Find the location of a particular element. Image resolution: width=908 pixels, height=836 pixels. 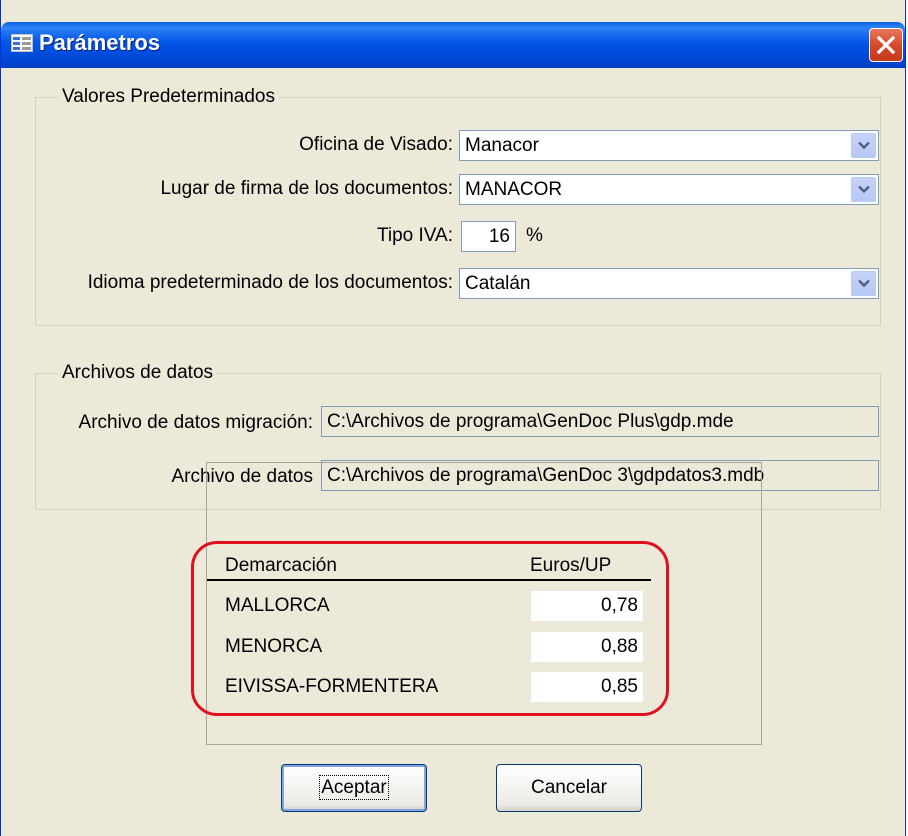

window-title: Parámetros is located at coordinates (100, 42).